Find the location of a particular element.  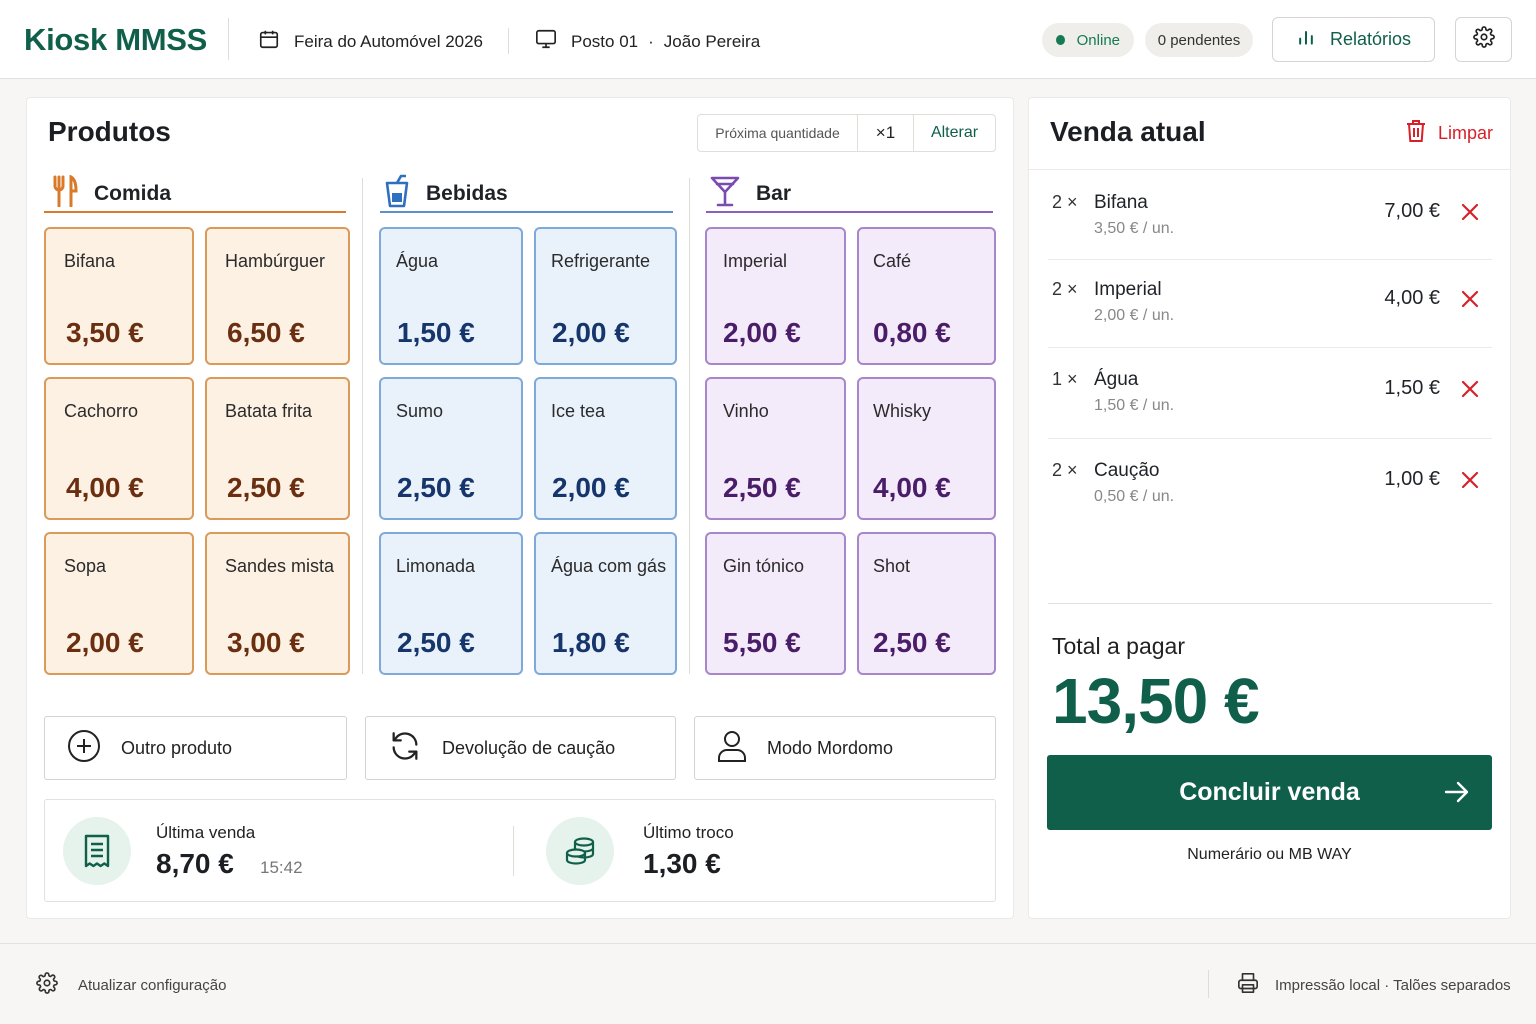

trash-icon is located at coordinates (1416, 133).